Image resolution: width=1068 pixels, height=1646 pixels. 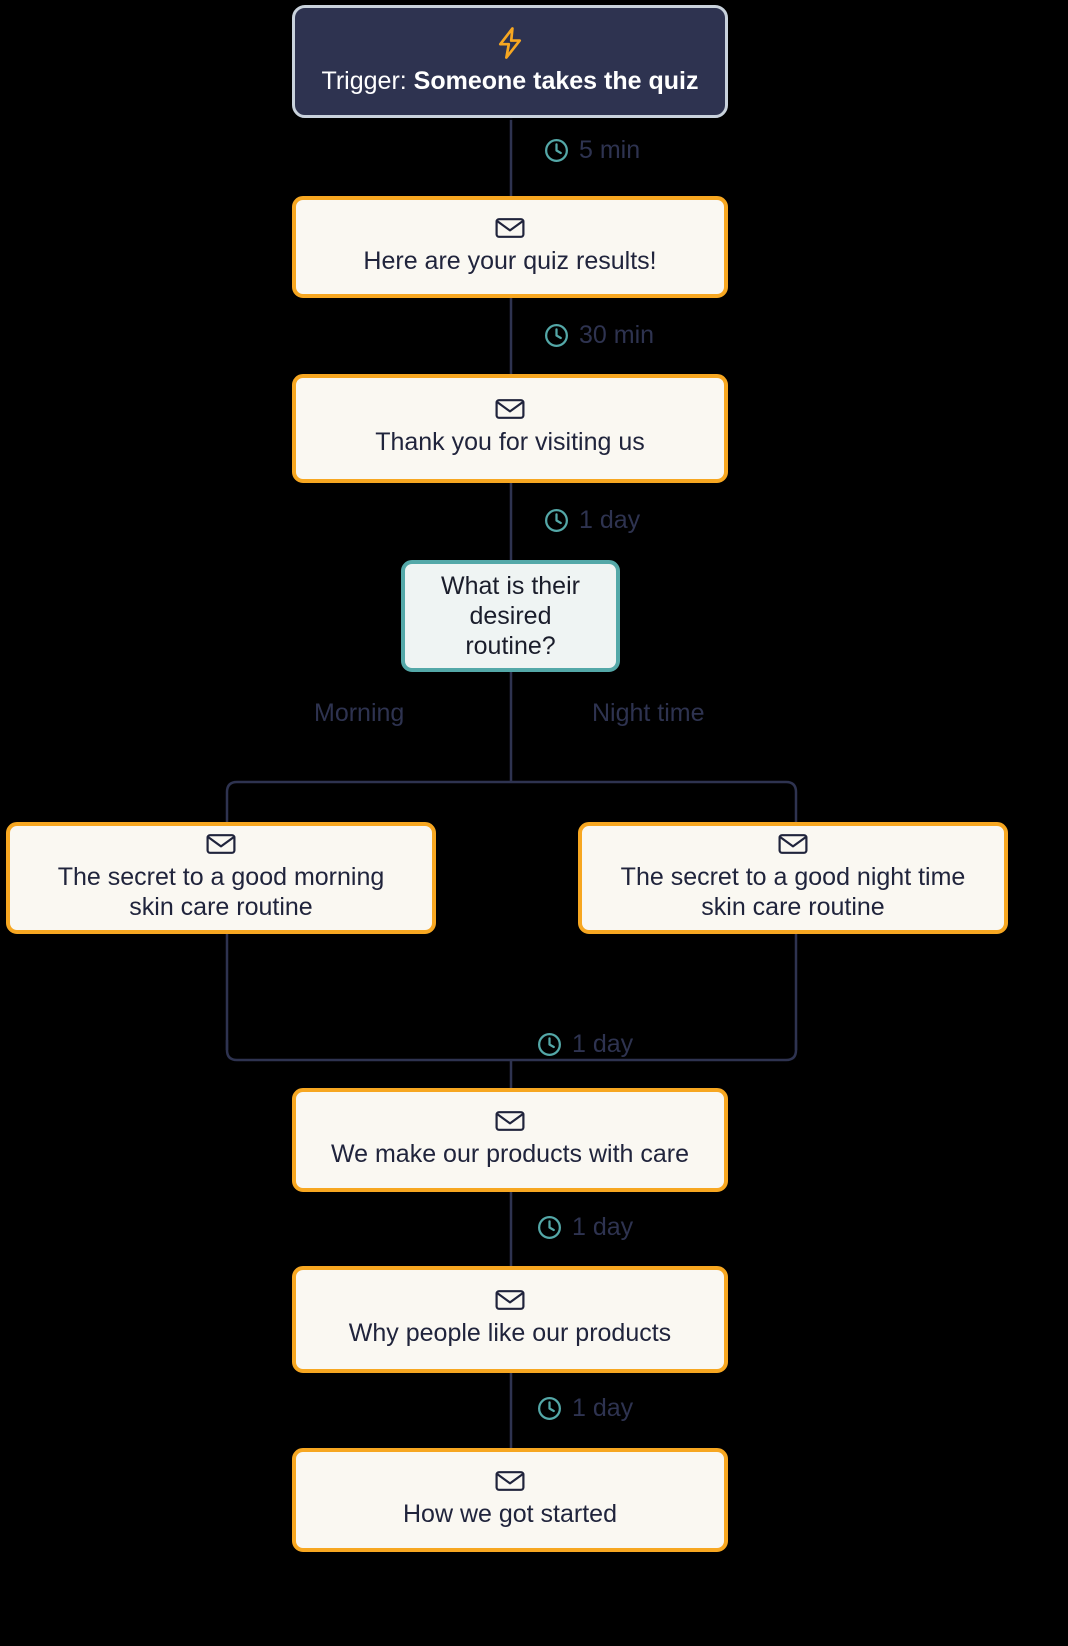 I want to click on trigger-label: Trigger: Someone takes the quiz, so click(x=510, y=81).